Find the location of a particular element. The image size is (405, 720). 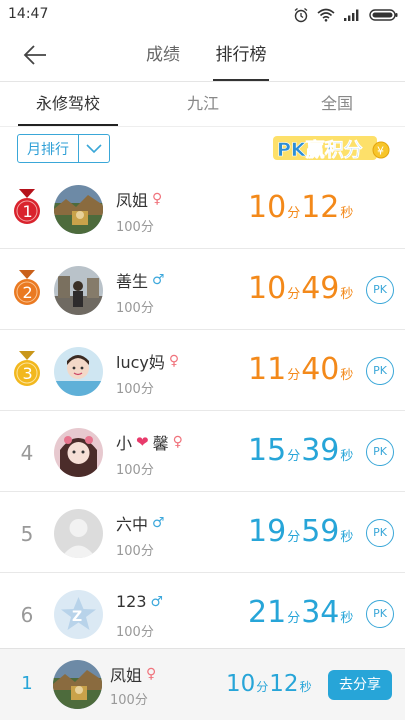

scope-tab-national: 全国 is located at coordinates (337, 104).